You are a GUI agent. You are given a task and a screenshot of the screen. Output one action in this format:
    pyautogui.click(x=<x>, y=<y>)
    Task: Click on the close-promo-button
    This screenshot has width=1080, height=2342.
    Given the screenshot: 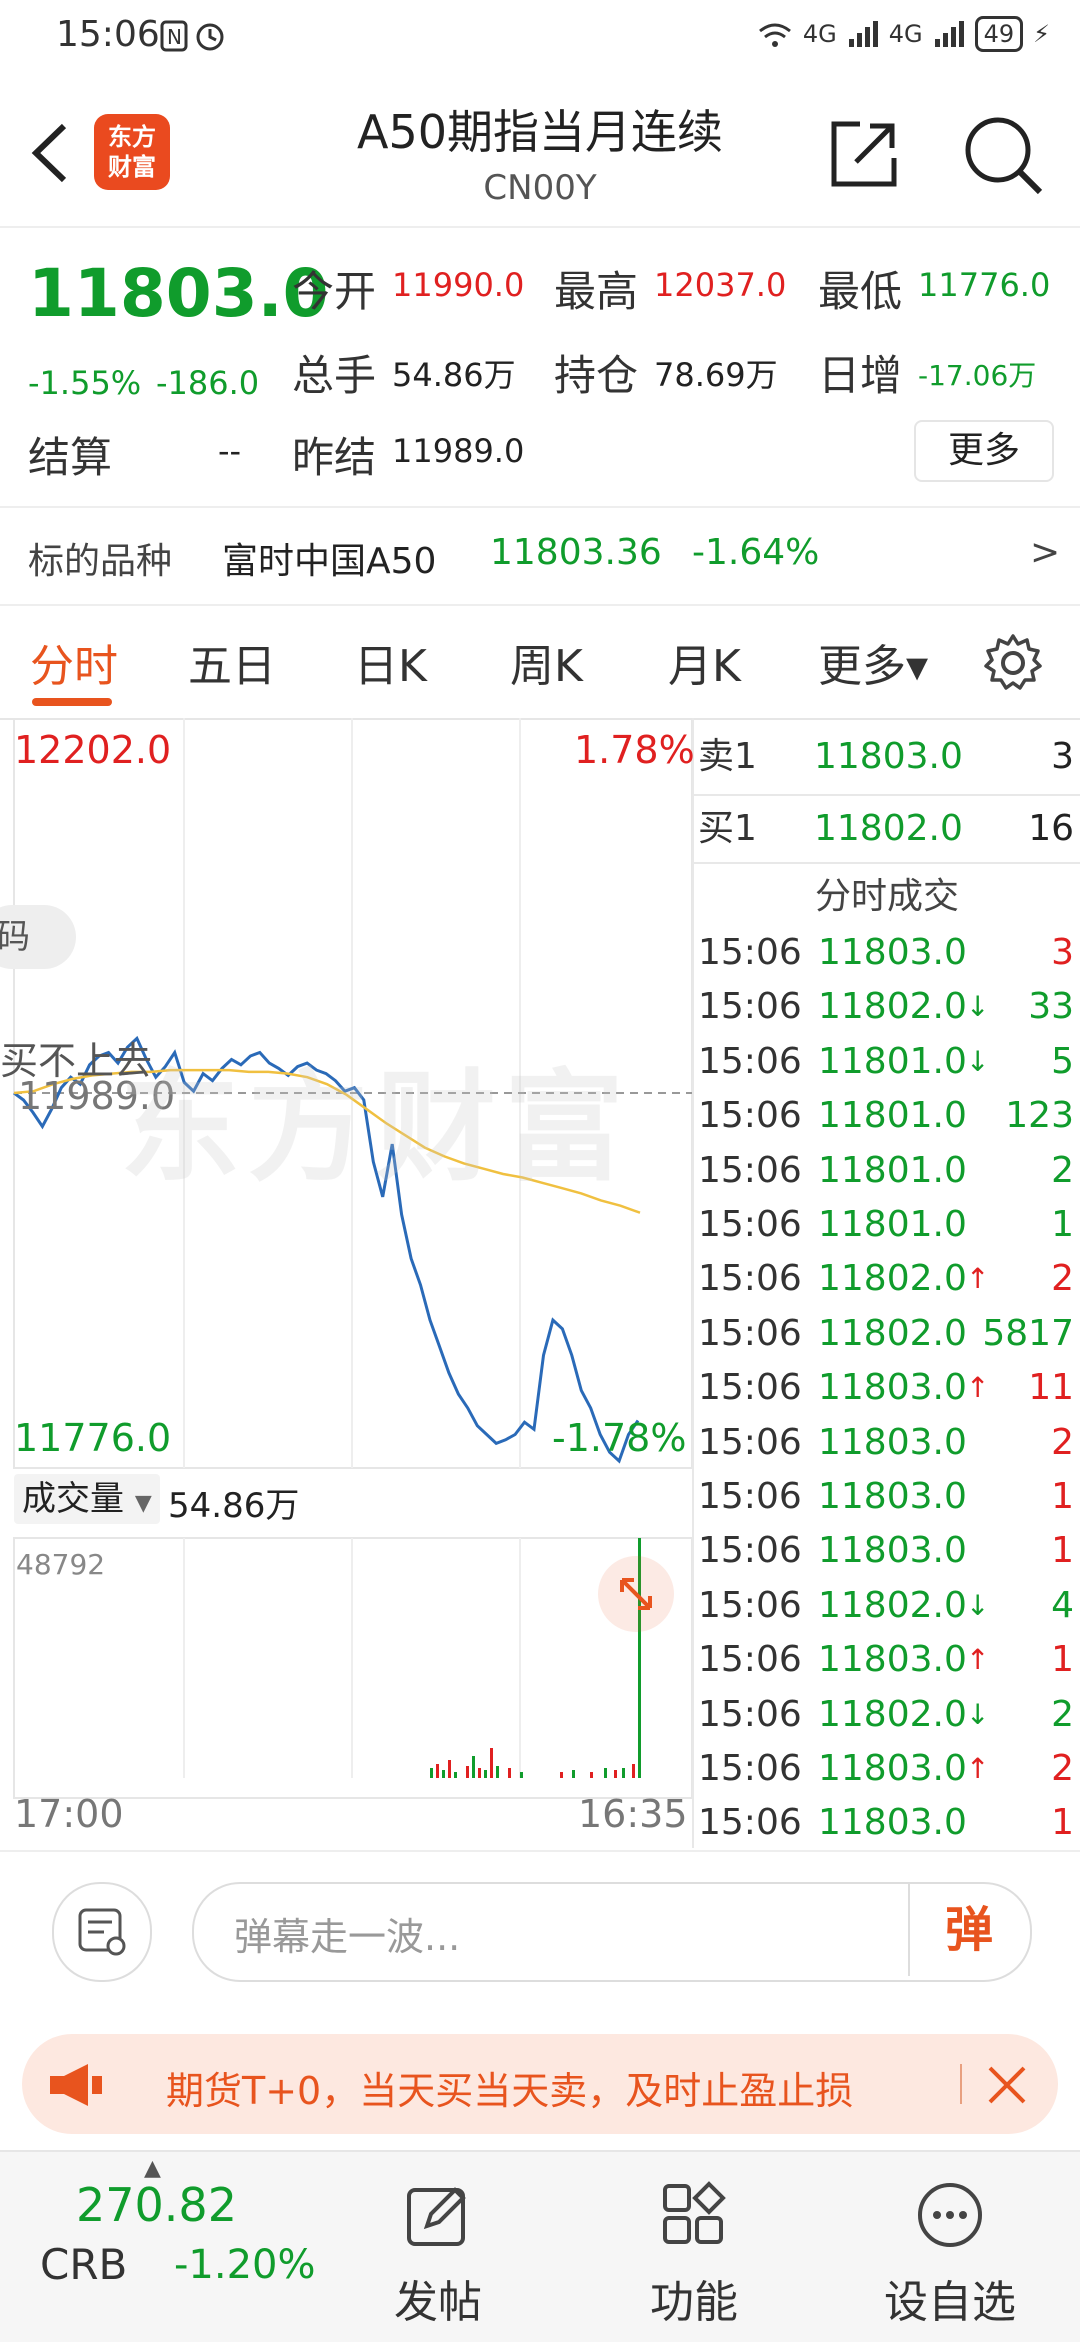 What is the action you would take?
    pyautogui.click(x=1007, y=2087)
    